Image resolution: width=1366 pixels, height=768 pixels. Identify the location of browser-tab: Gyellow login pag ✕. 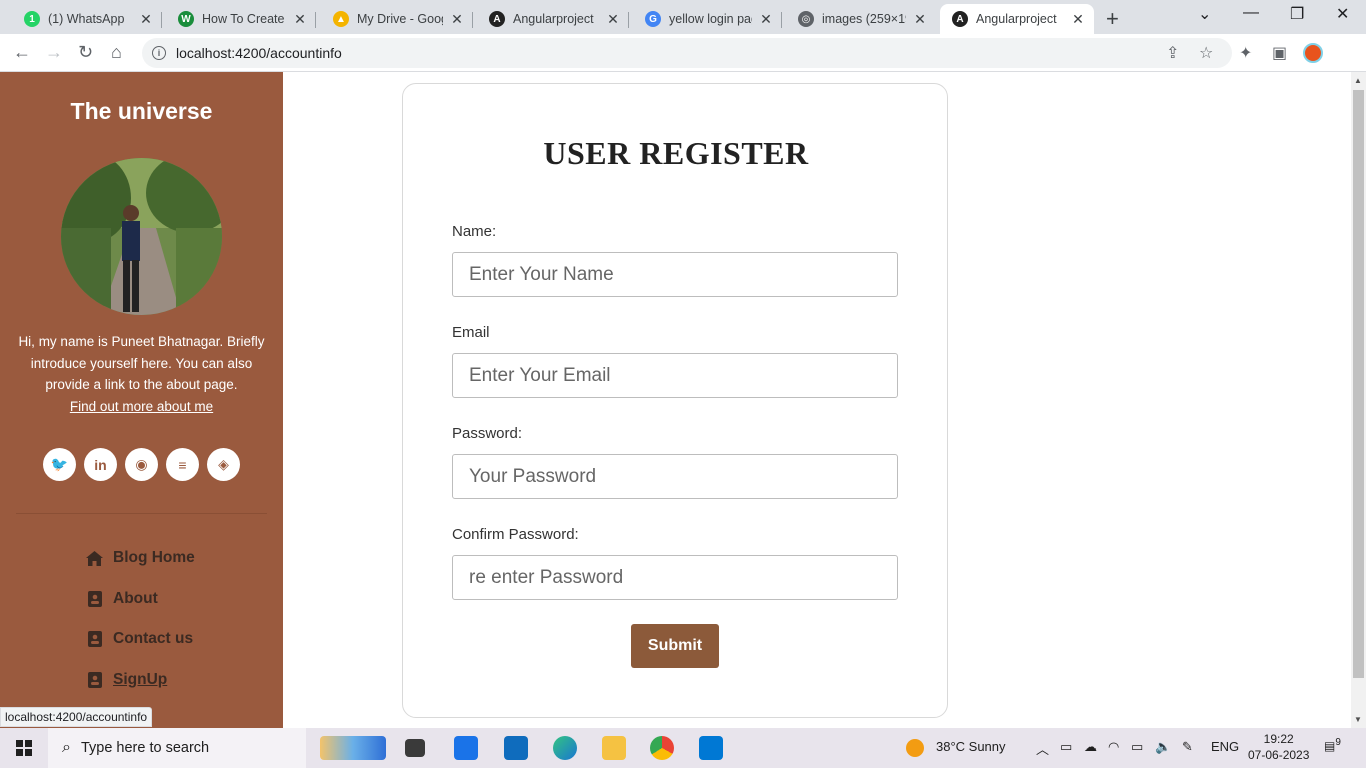
(707, 19).